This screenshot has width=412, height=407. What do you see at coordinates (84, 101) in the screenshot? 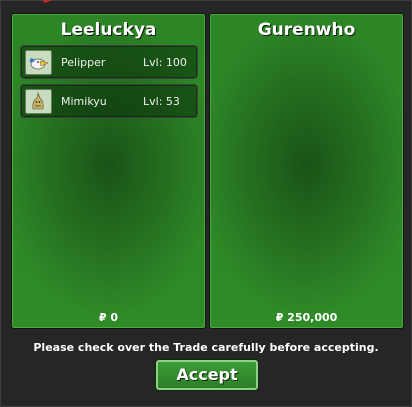
I see `pokemon-name: Mimikyu` at bounding box center [84, 101].